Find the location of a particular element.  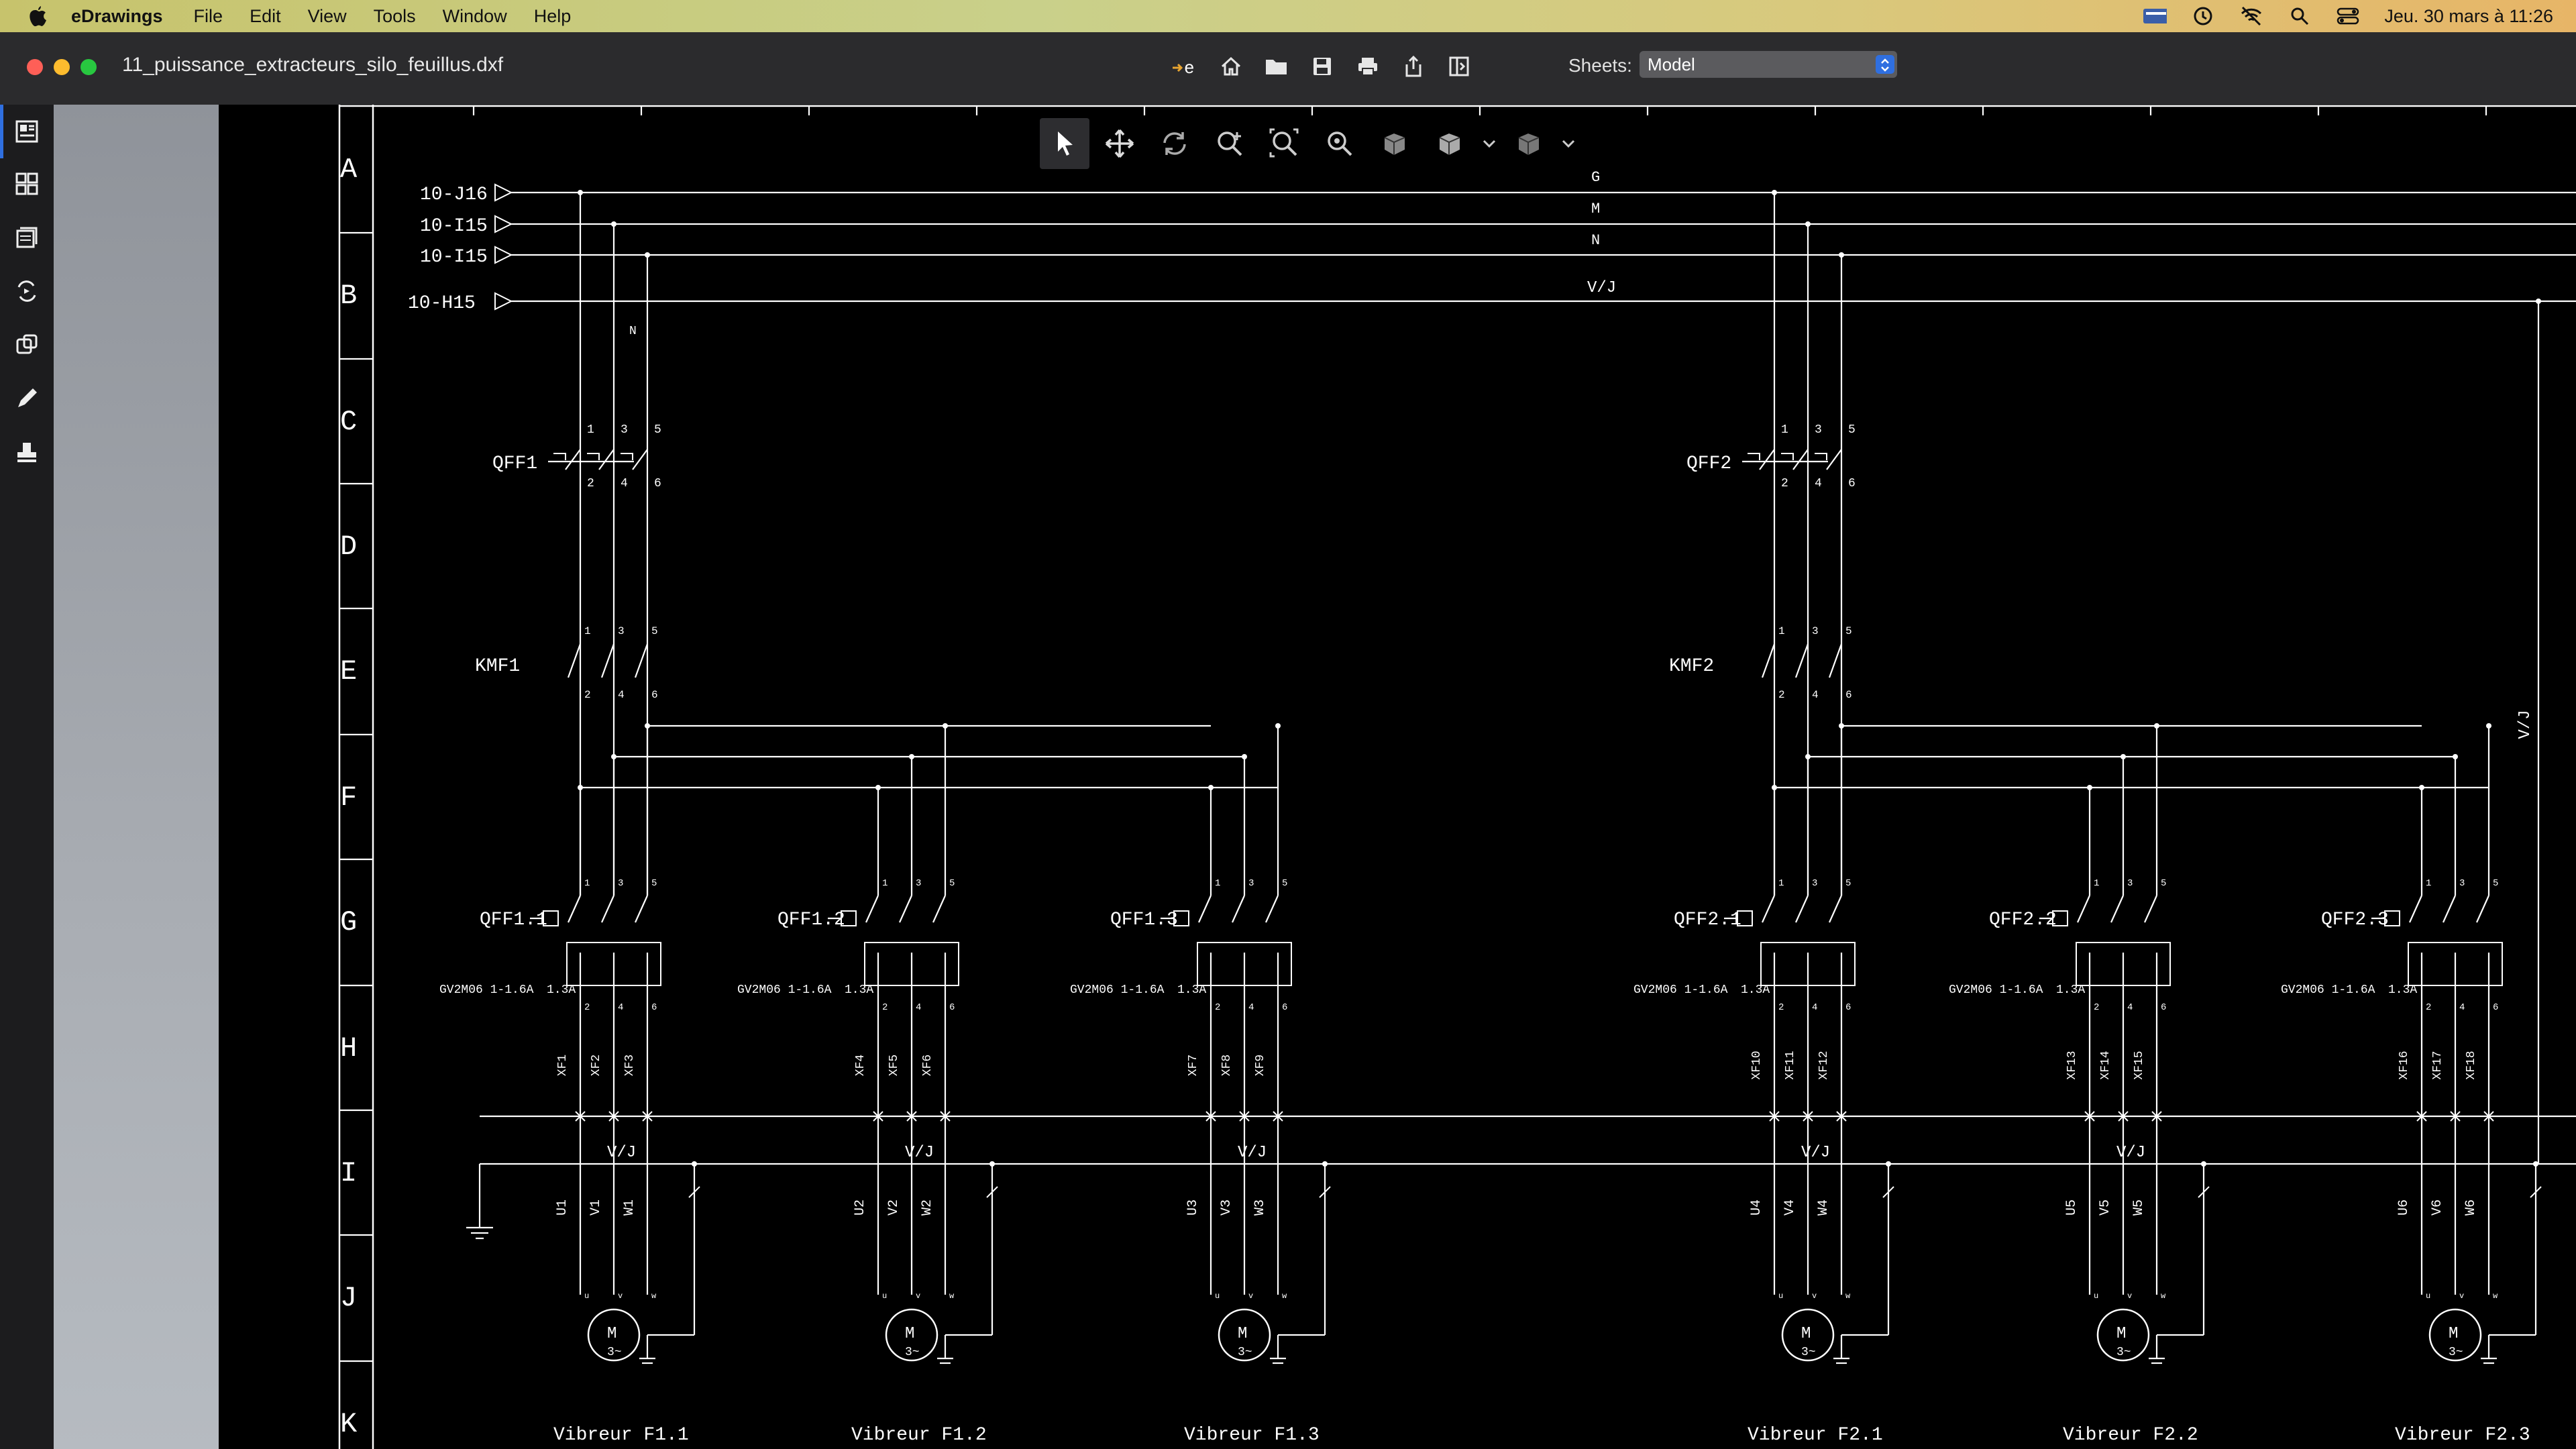

feeder-breaker-label: QFF2.1 is located at coordinates (1707, 920).